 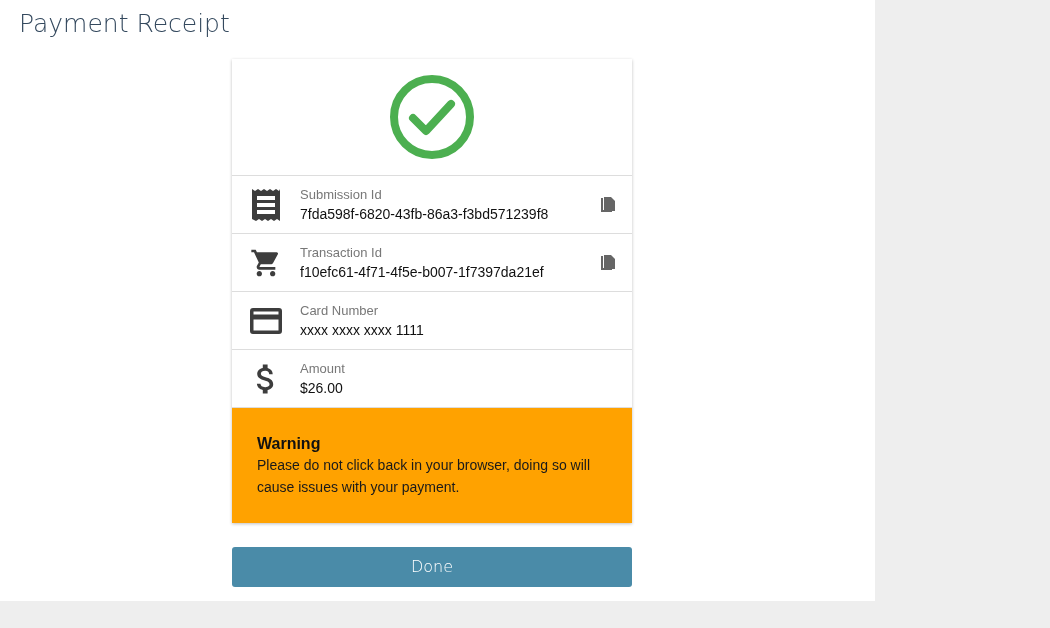 What do you see at coordinates (266, 320) in the screenshot?
I see `credit-card-icon` at bounding box center [266, 320].